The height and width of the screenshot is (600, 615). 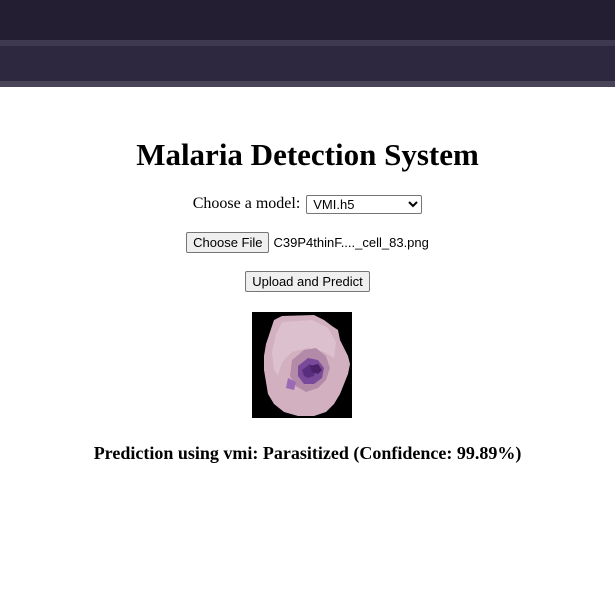 What do you see at coordinates (307, 63) in the screenshot?
I see `top-bar-lower-band` at bounding box center [307, 63].